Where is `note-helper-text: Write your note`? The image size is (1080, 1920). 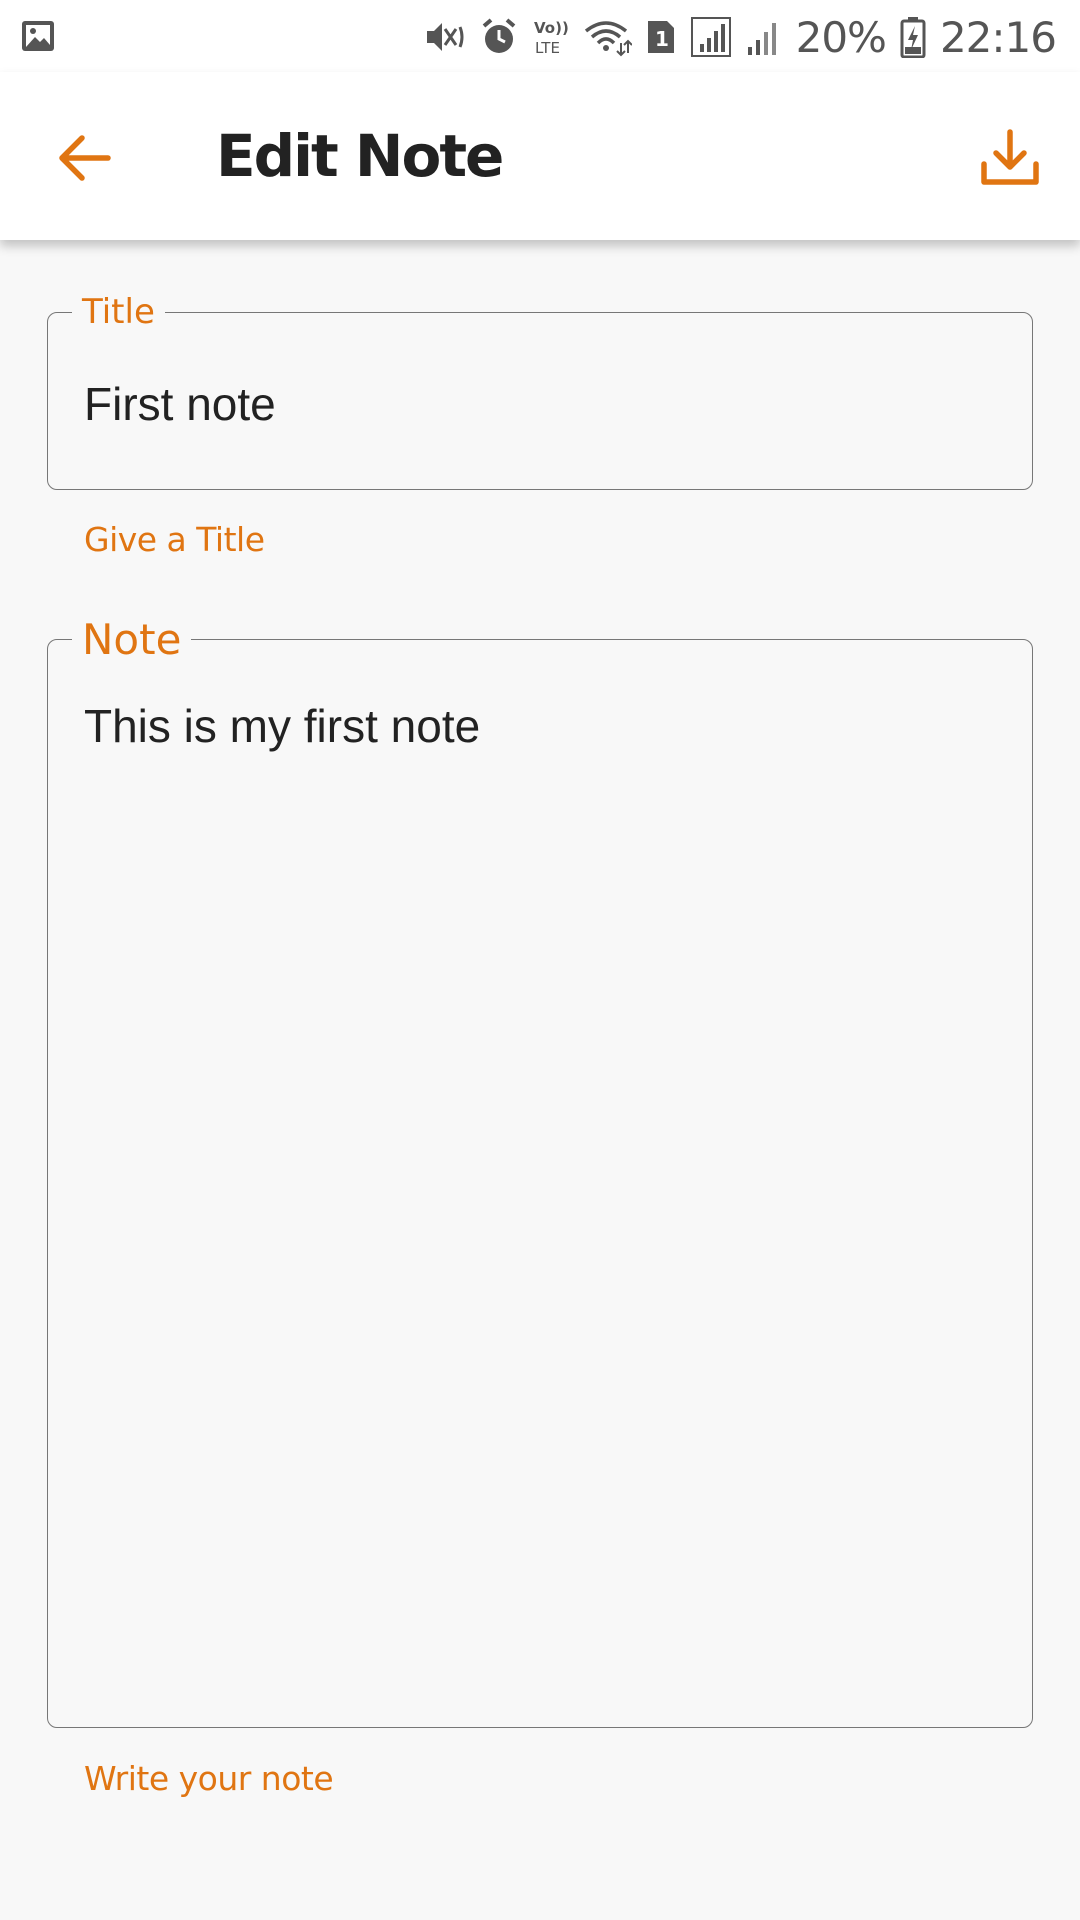
note-helper-text: Write your note is located at coordinates (209, 1778).